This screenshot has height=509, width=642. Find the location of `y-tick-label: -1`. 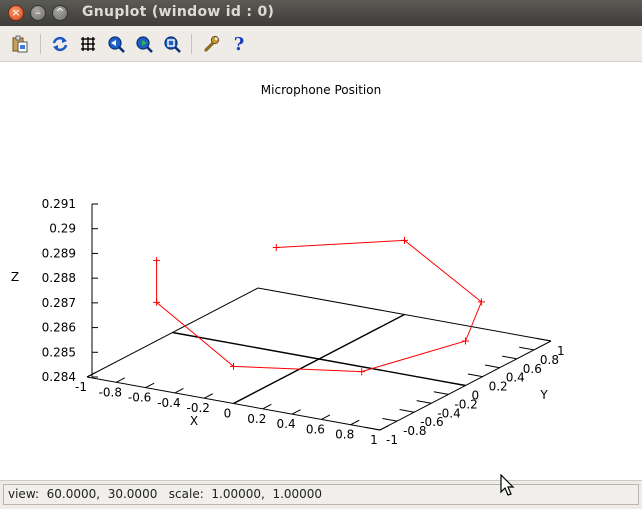

y-tick-label: -1 is located at coordinates (392, 440).